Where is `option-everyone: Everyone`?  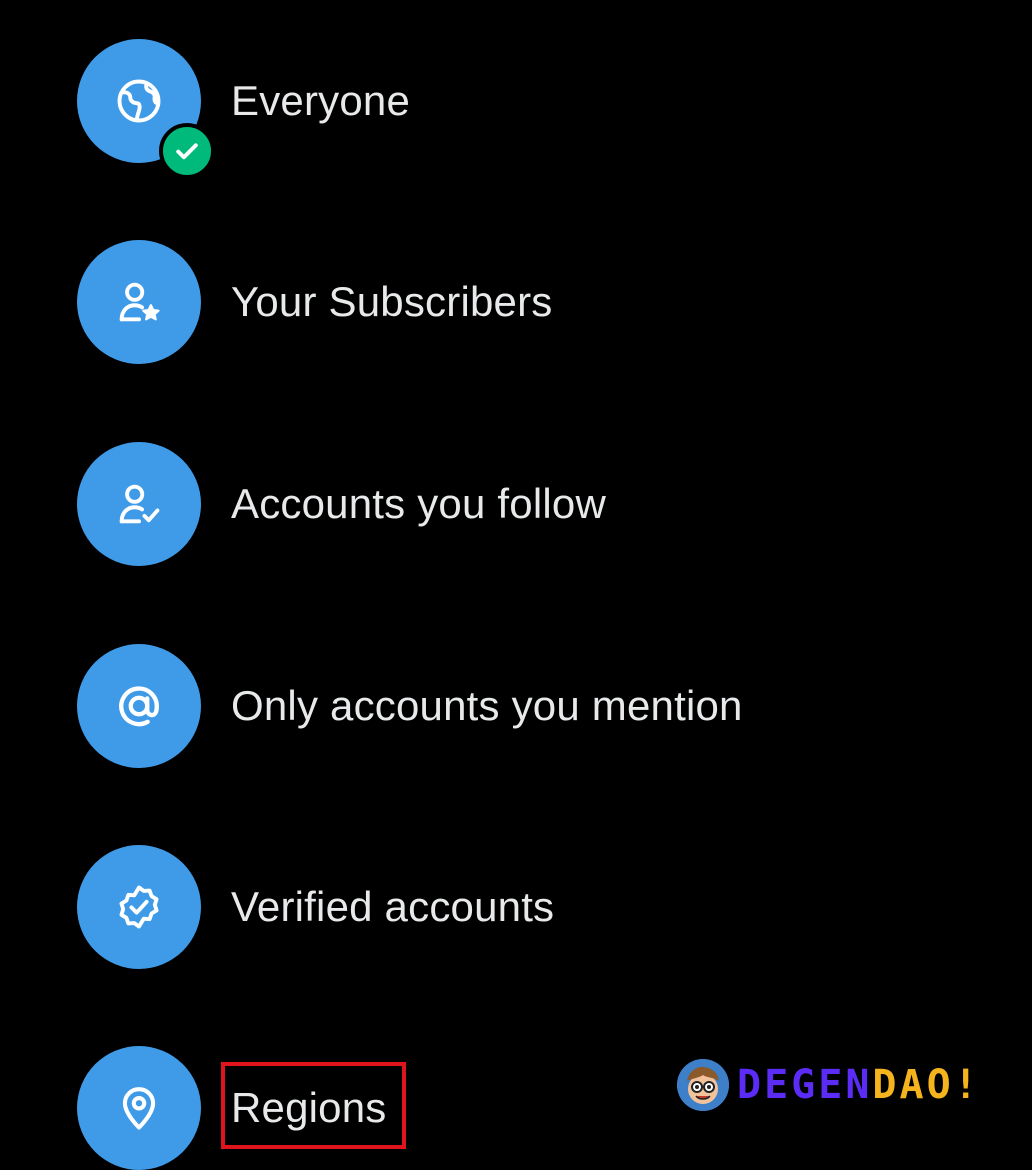 option-everyone: Everyone is located at coordinates (527, 109).